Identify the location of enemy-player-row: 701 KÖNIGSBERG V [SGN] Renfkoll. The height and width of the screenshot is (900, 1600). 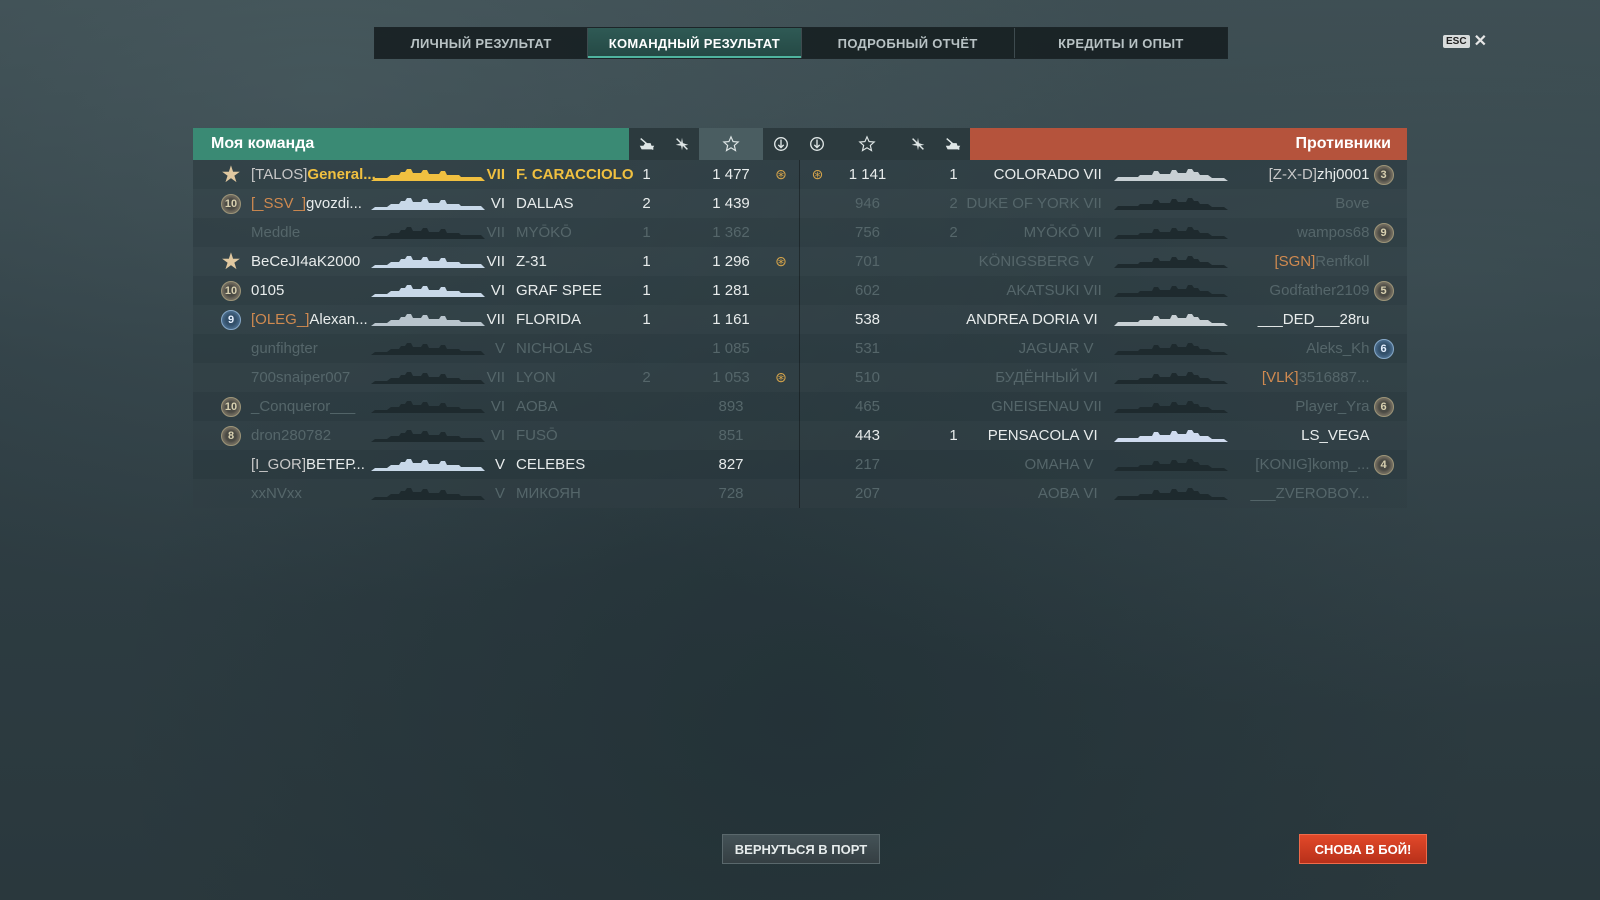
(1103, 261).